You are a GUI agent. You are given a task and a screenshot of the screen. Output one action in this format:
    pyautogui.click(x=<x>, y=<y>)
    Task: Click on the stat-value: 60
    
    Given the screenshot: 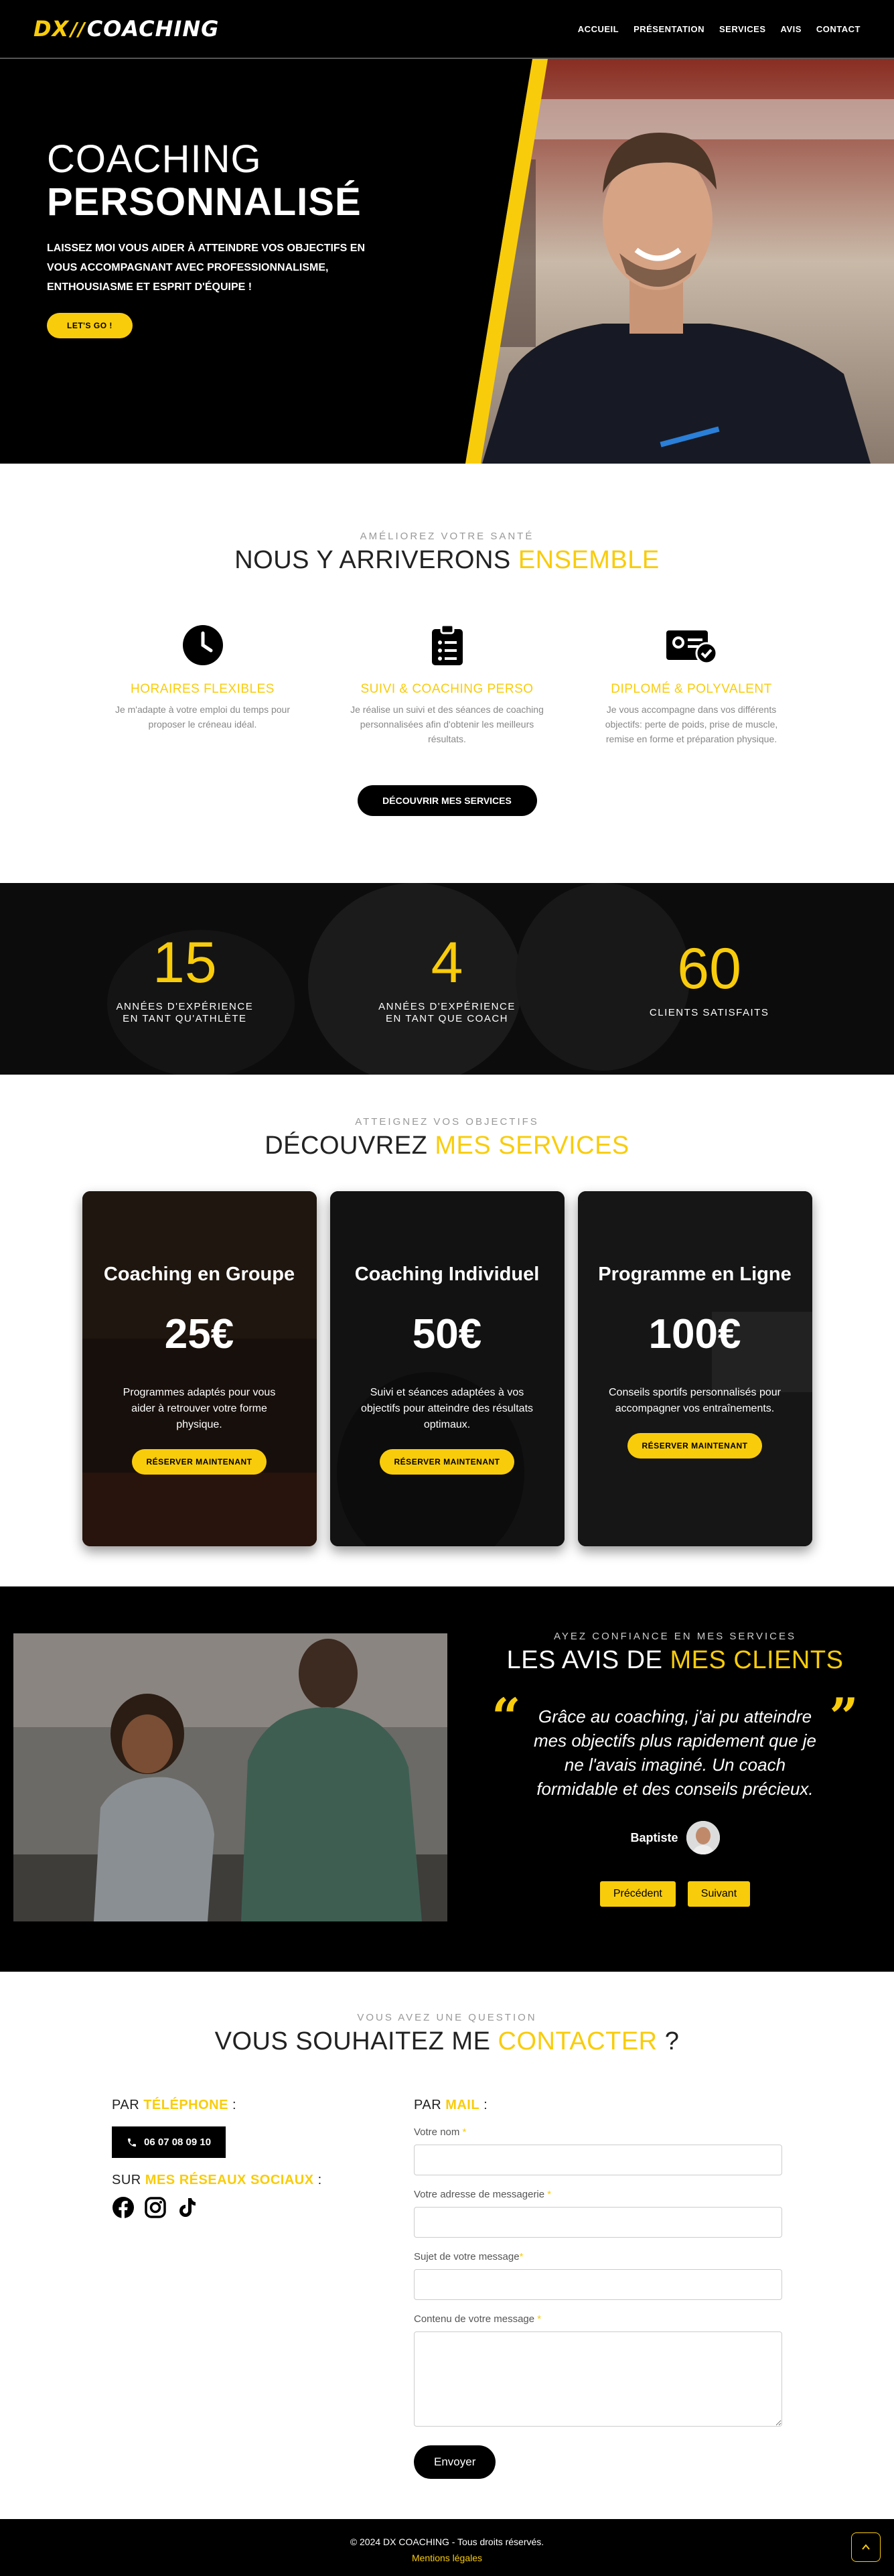 What is the action you would take?
    pyautogui.click(x=709, y=969)
    